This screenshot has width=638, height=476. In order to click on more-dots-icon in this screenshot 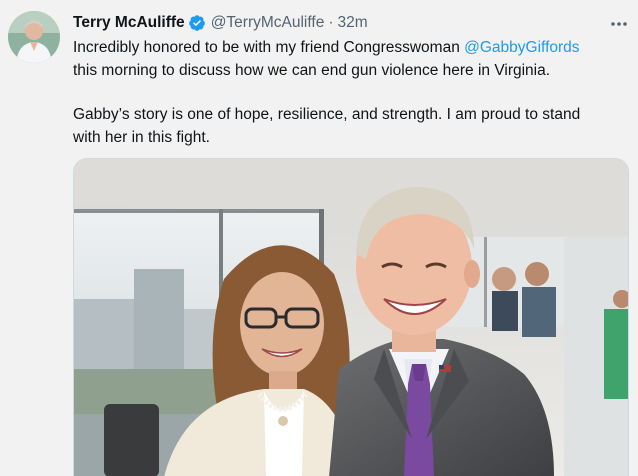, I will do `click(619, 23)`.